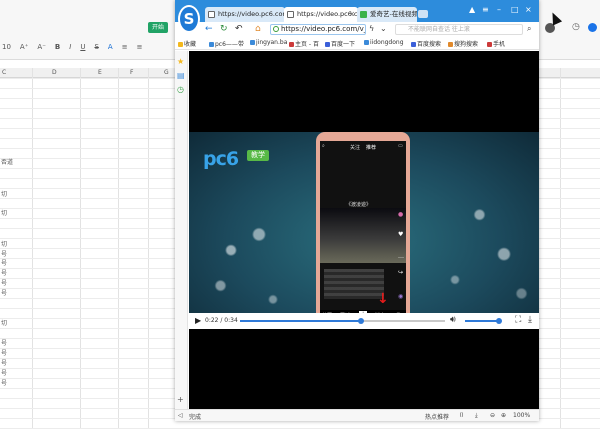 The height and width of the screenshot is (429, 600). I want to click on start-tab: 开始, so click(158, 27).